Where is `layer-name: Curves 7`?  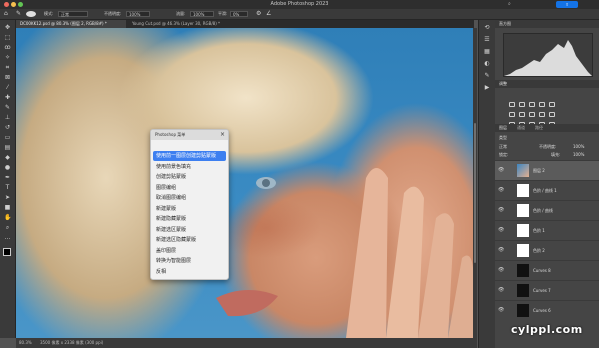
layer-name: Curves 7 is located at coordinates (542, 290).